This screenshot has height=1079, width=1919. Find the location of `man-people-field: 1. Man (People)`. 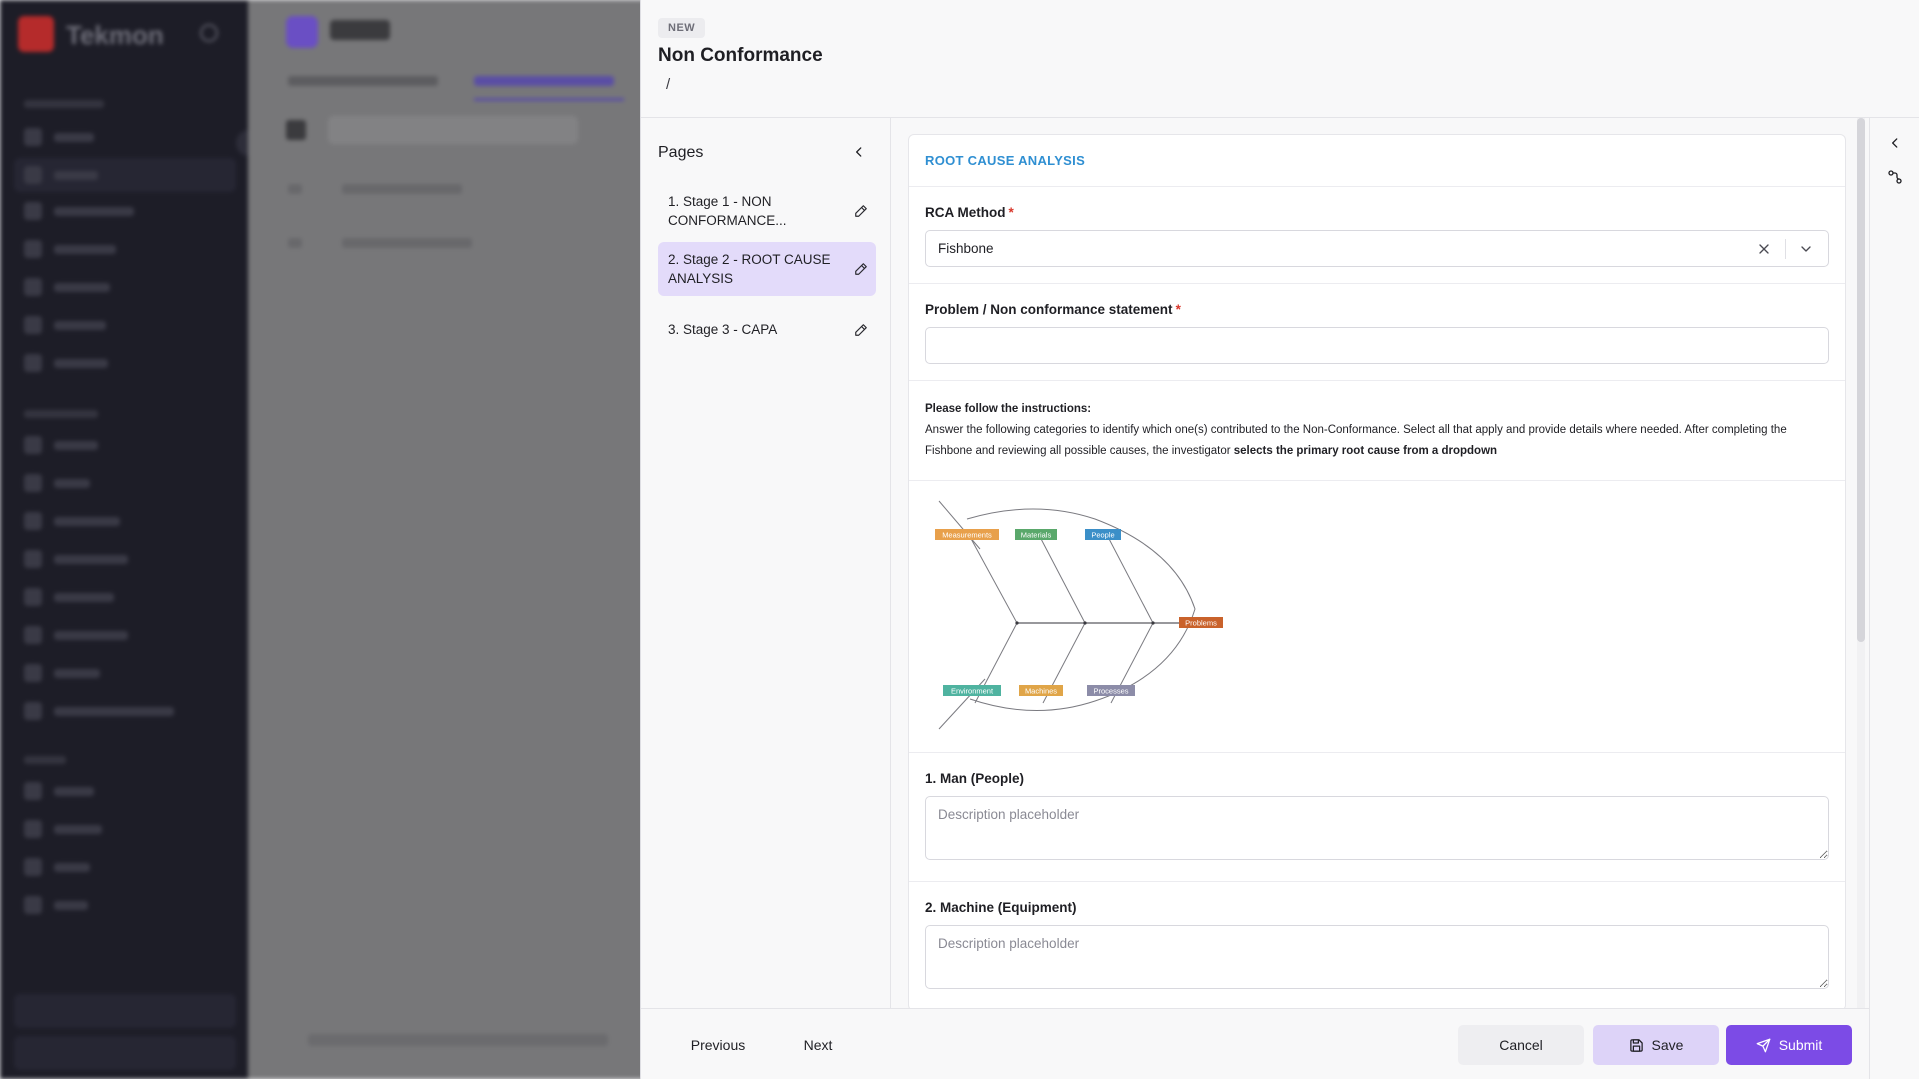

man-people-field: 1. Man (People) is located at coordinates (1377, 817).